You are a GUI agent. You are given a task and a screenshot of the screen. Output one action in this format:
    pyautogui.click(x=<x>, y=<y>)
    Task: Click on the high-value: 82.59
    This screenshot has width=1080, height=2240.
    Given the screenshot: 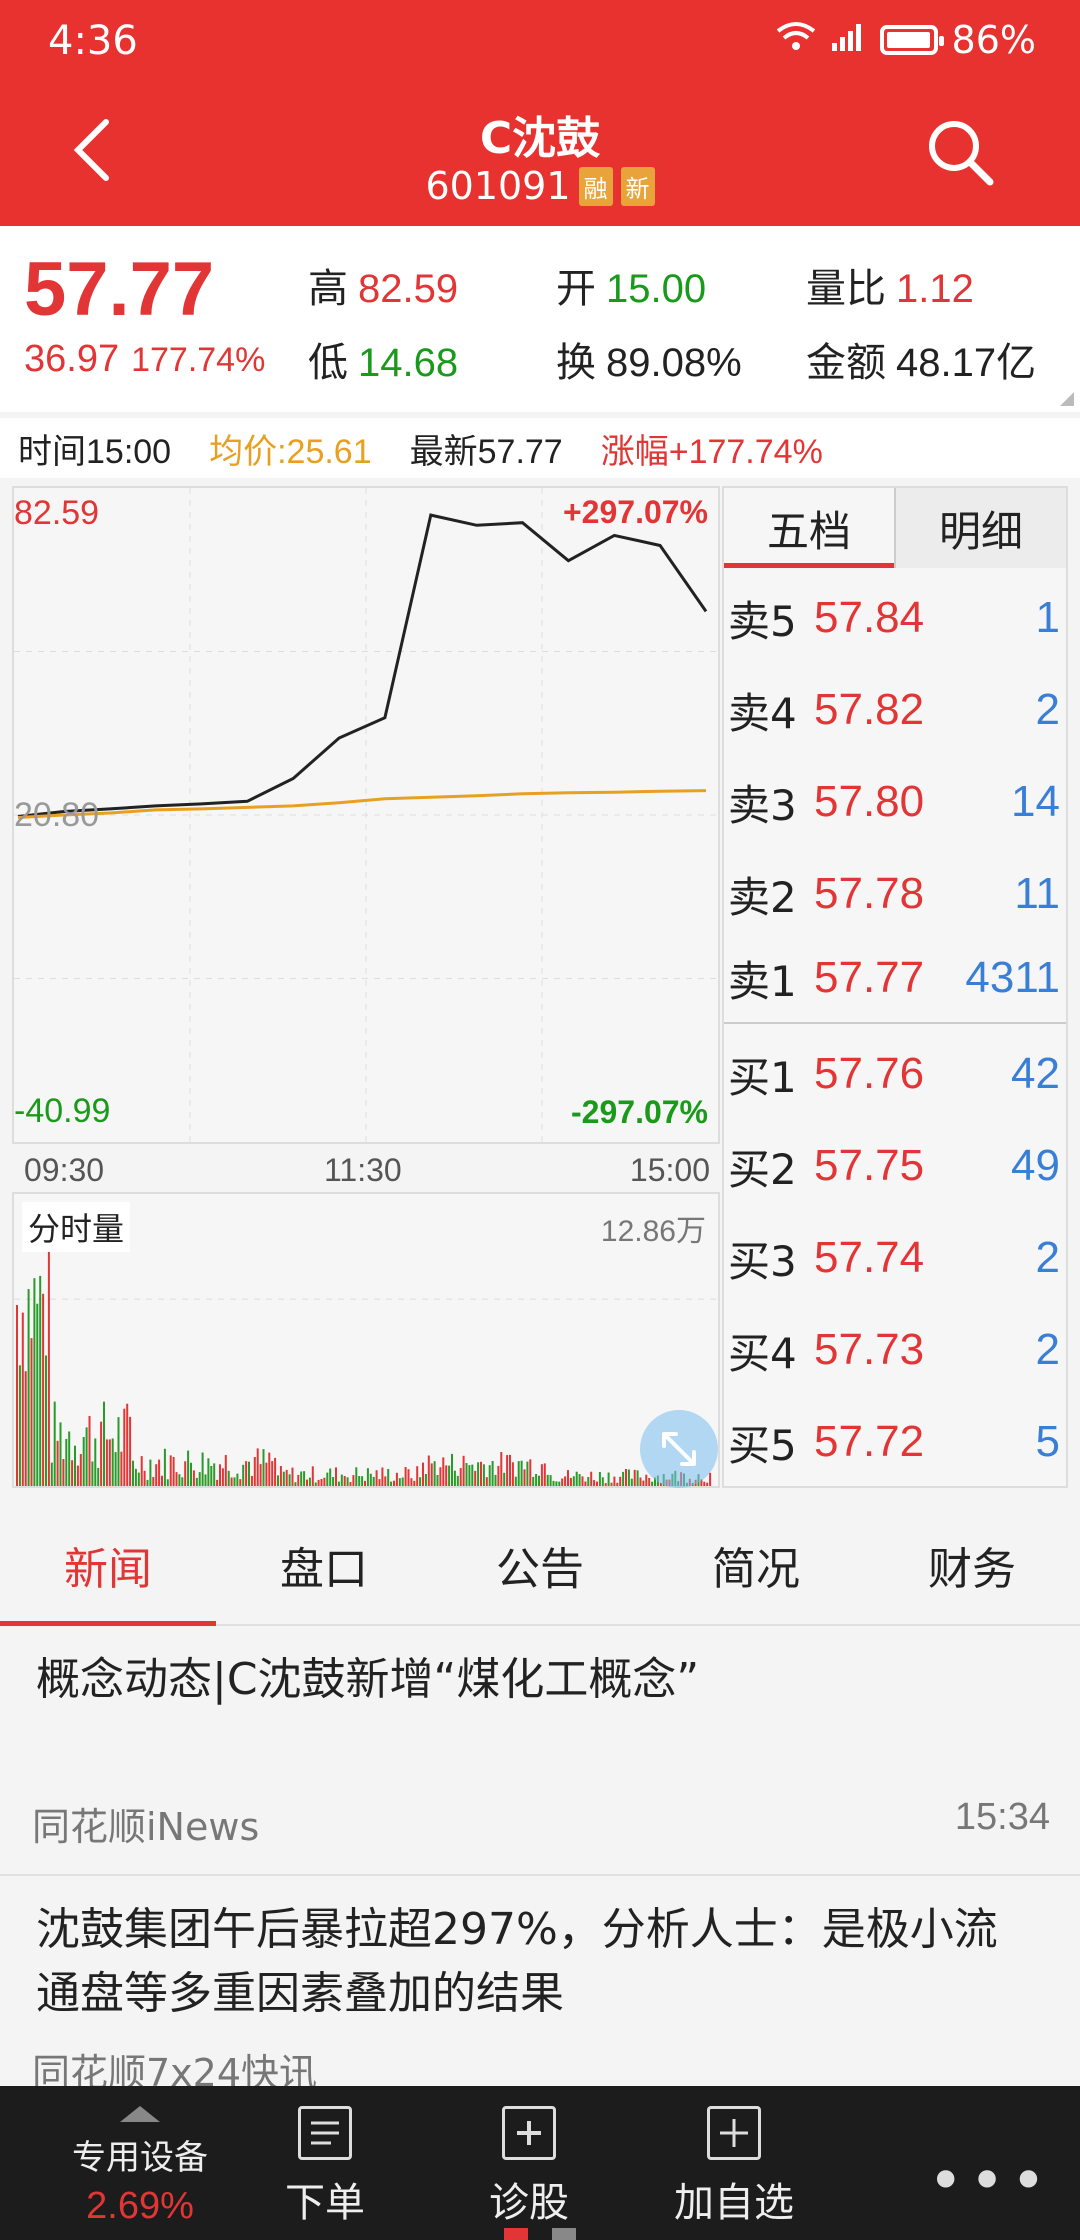 What is the action you would take?
    pyautogui.click(x=408, y=289)
    